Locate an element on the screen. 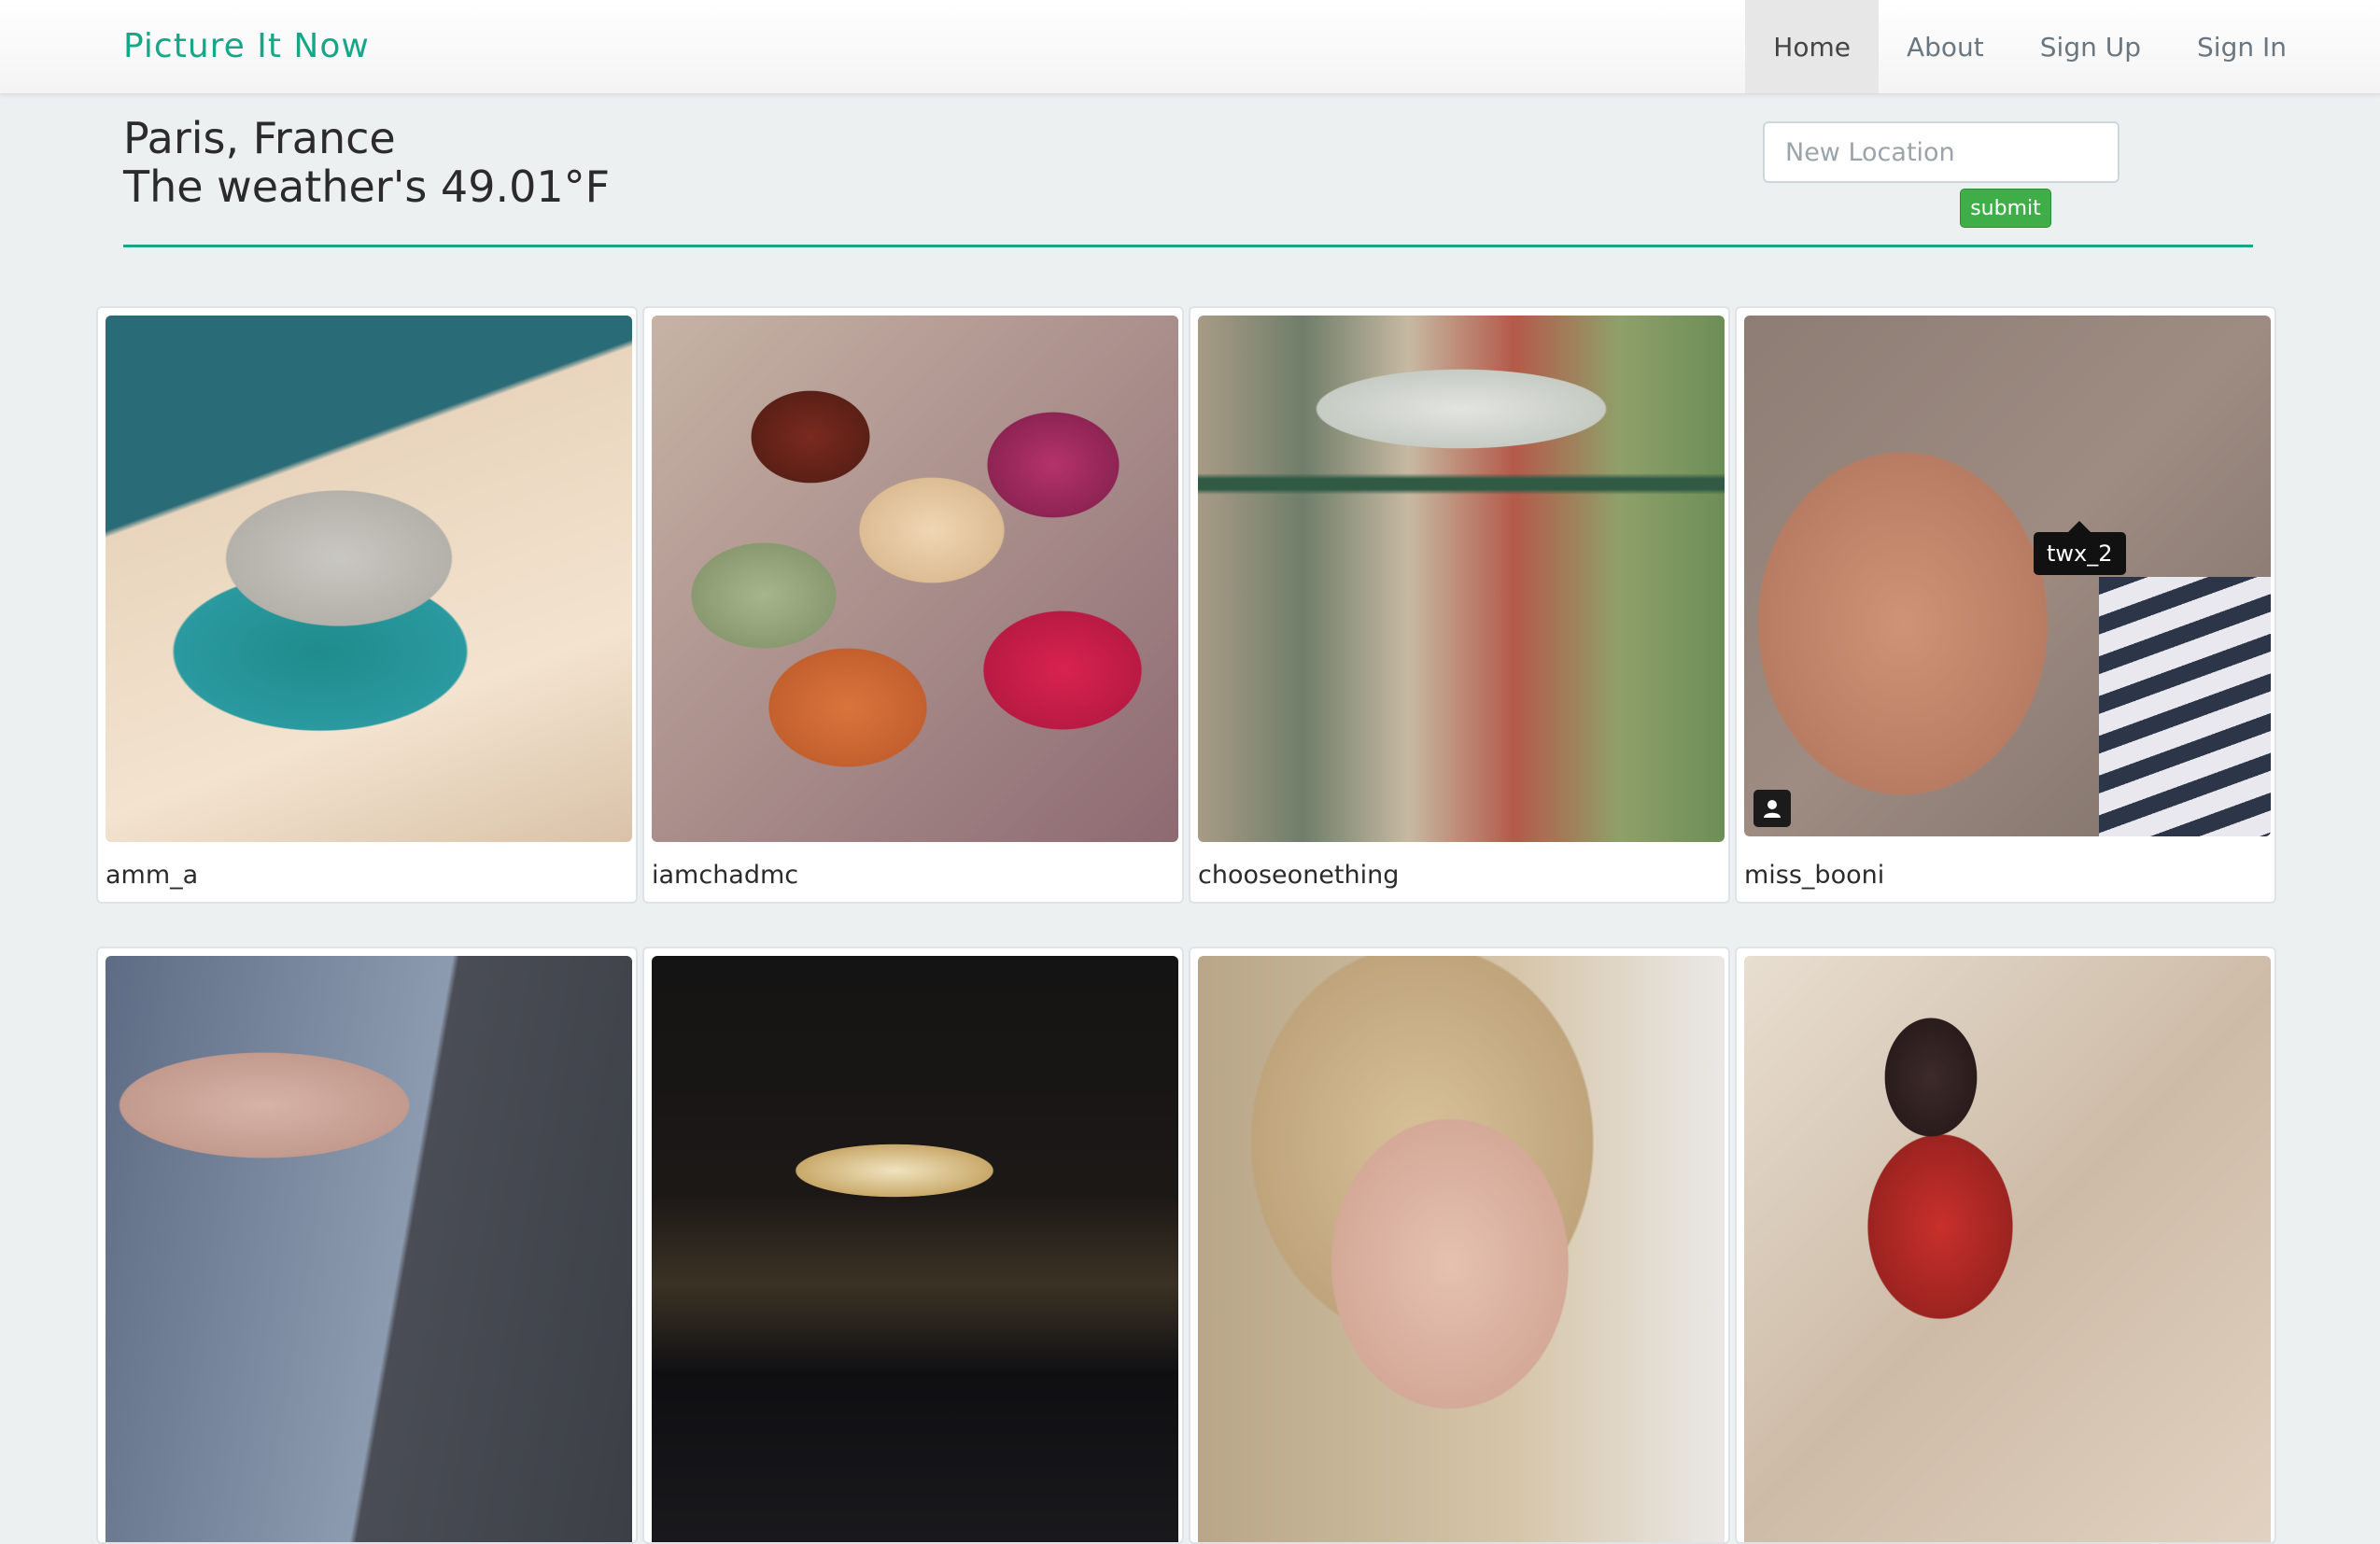 The height and width of the screenshot is (1544, 2380). nav-sign-in: Sign In is located at coordinates (2242, 46).